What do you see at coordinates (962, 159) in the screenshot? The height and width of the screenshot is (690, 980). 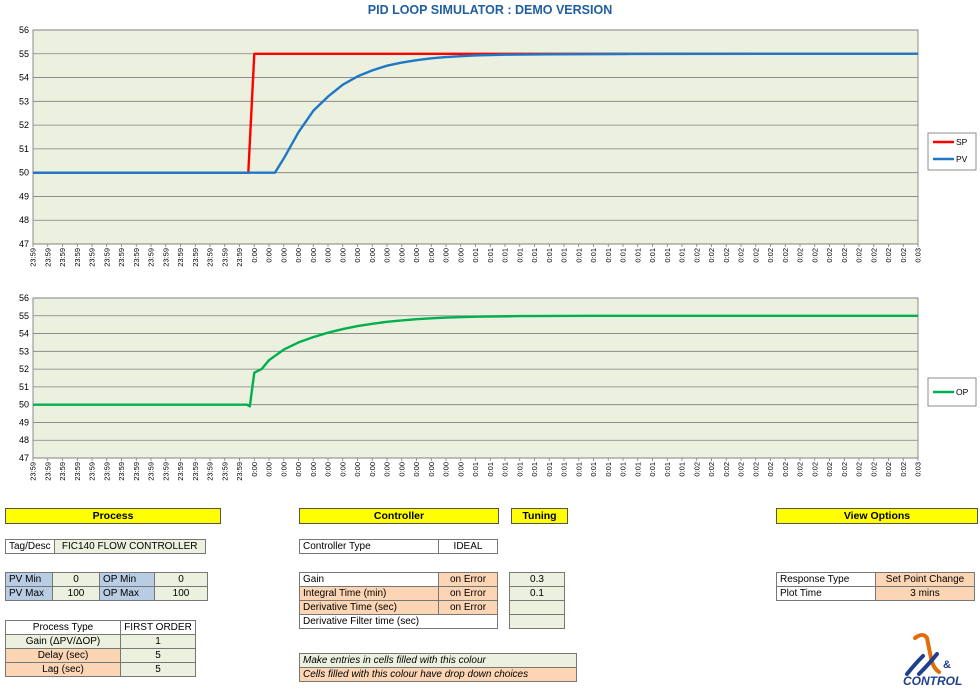 I see `legend-label-pv: PV` at bounding box center [962, 159].